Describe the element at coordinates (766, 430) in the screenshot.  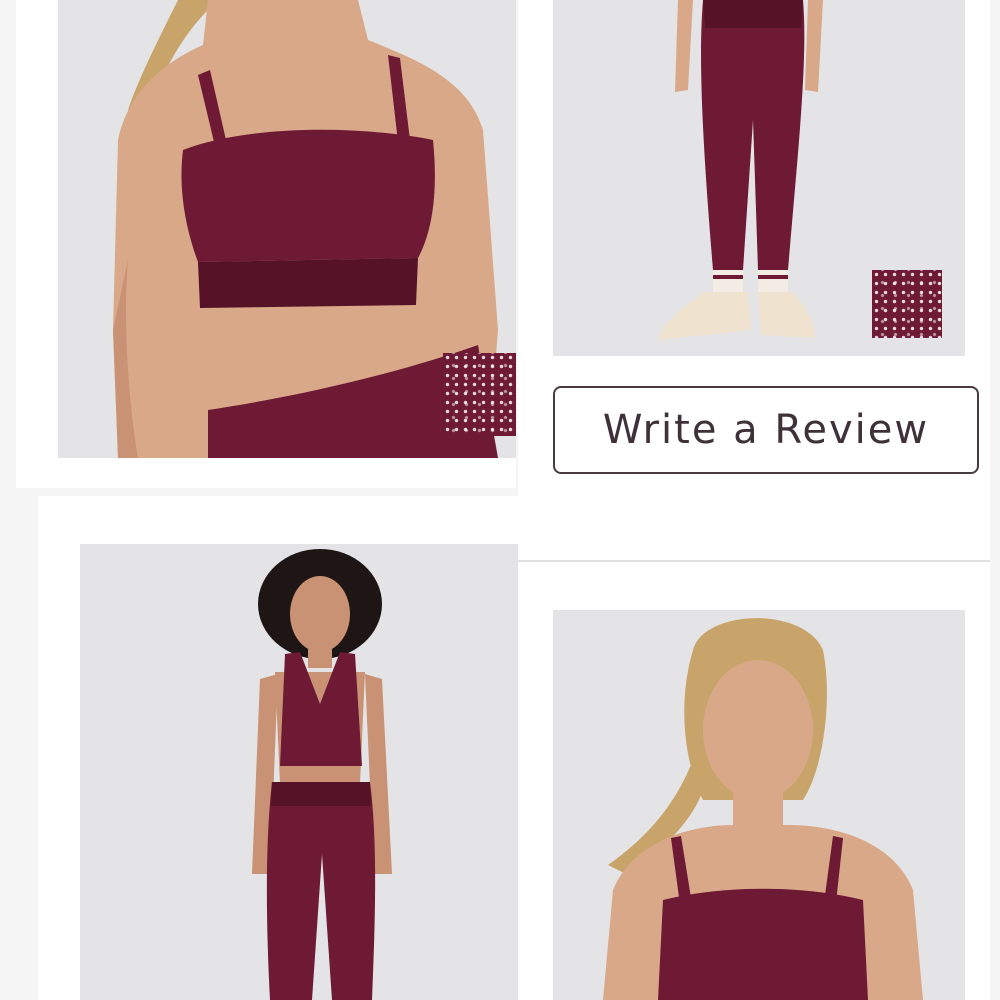
I see `write-review-button: Write a Review` at that location.